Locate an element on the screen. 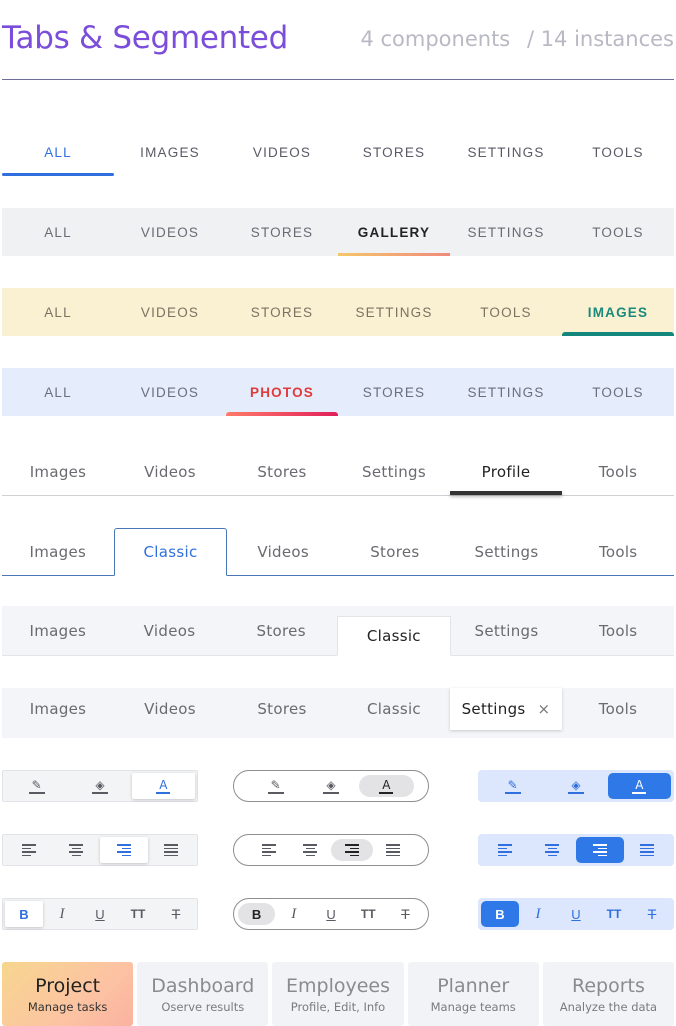 The width and height of the screenshot is (676, 1026). tab-profile: Profile is located at coordinates (506, 471).